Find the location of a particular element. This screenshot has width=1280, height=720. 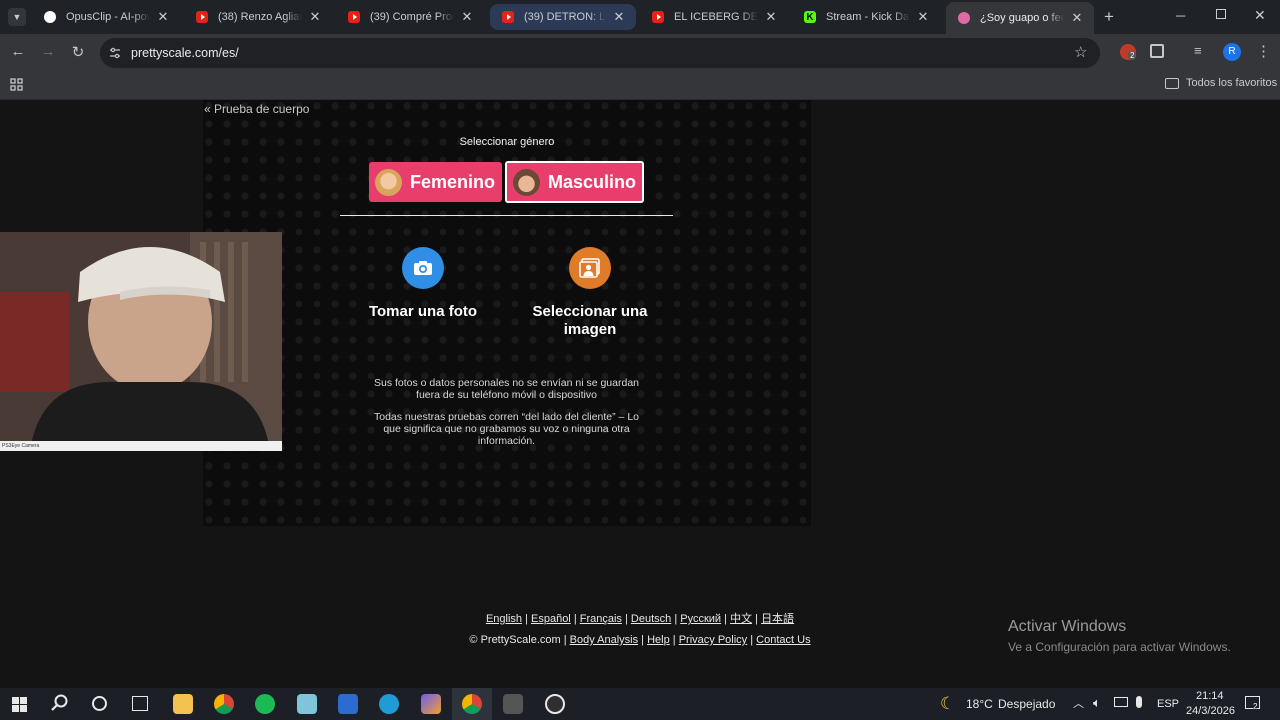

network-icon is located at coordinates (1121, 702).